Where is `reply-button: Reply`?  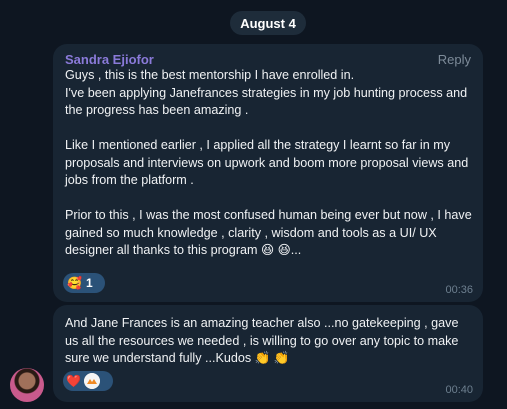 reply-button: Reply is located at coordinates (454, 59).